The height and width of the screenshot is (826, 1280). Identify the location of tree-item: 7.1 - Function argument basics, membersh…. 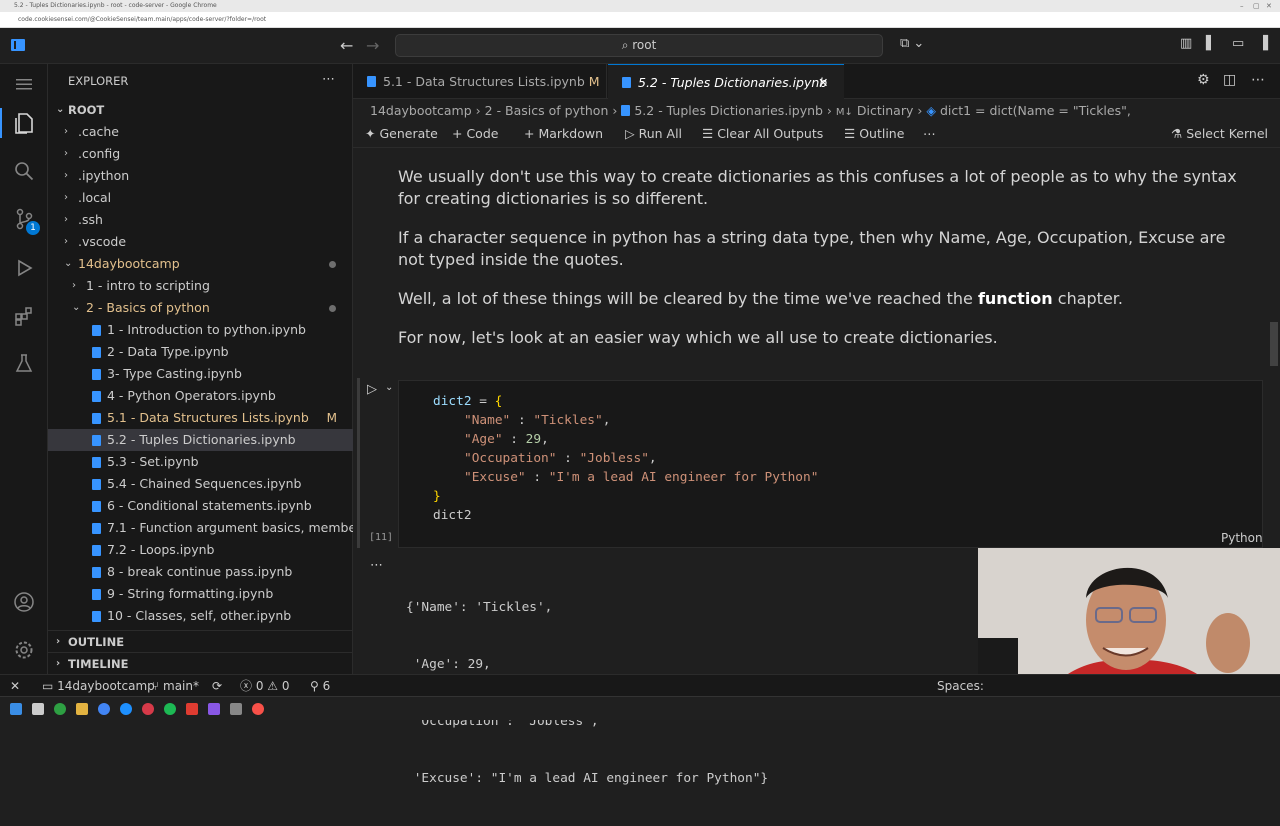
(200, 528).